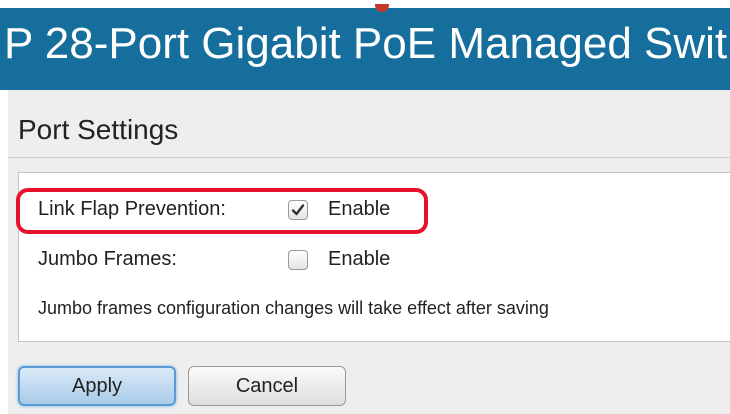  I want to click on jumbo-frames-enable-label: Enable, so click(359, 259).